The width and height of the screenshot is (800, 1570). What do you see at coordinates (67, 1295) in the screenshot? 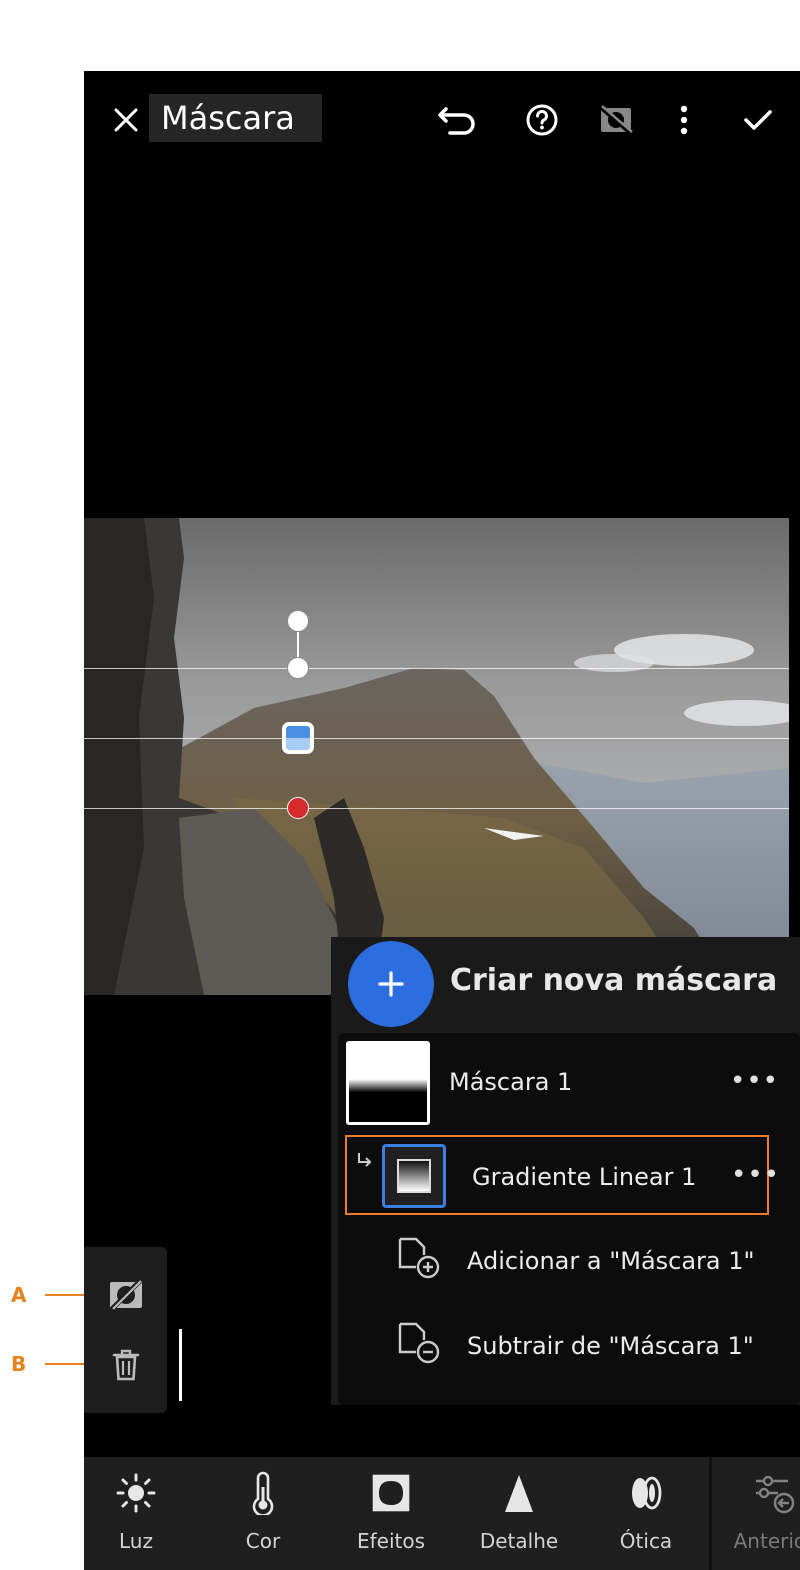
I see `callout-a-line` at bounding box center [67, 1295].